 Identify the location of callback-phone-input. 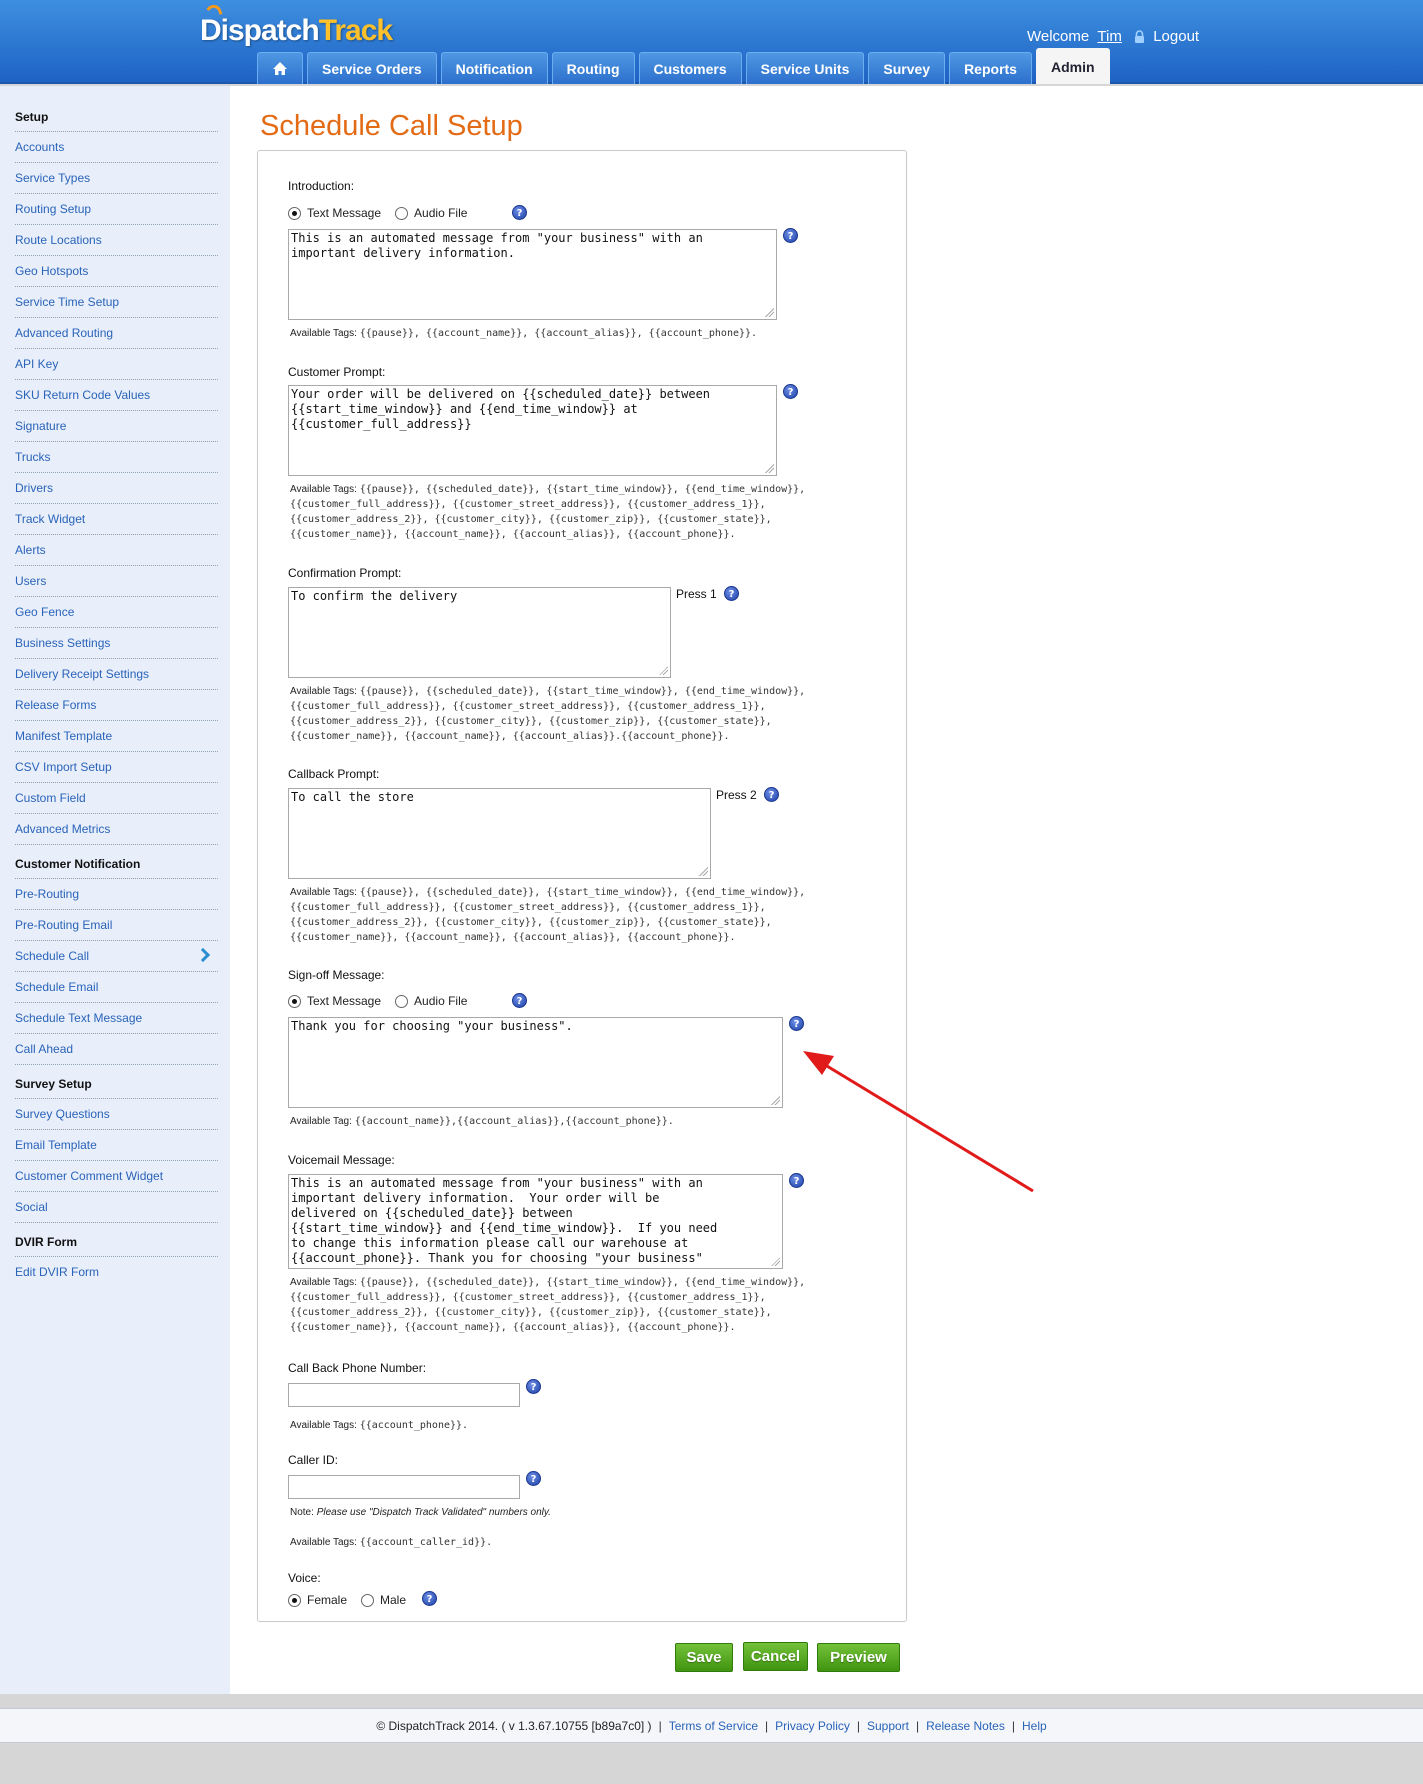
(404, 1395).